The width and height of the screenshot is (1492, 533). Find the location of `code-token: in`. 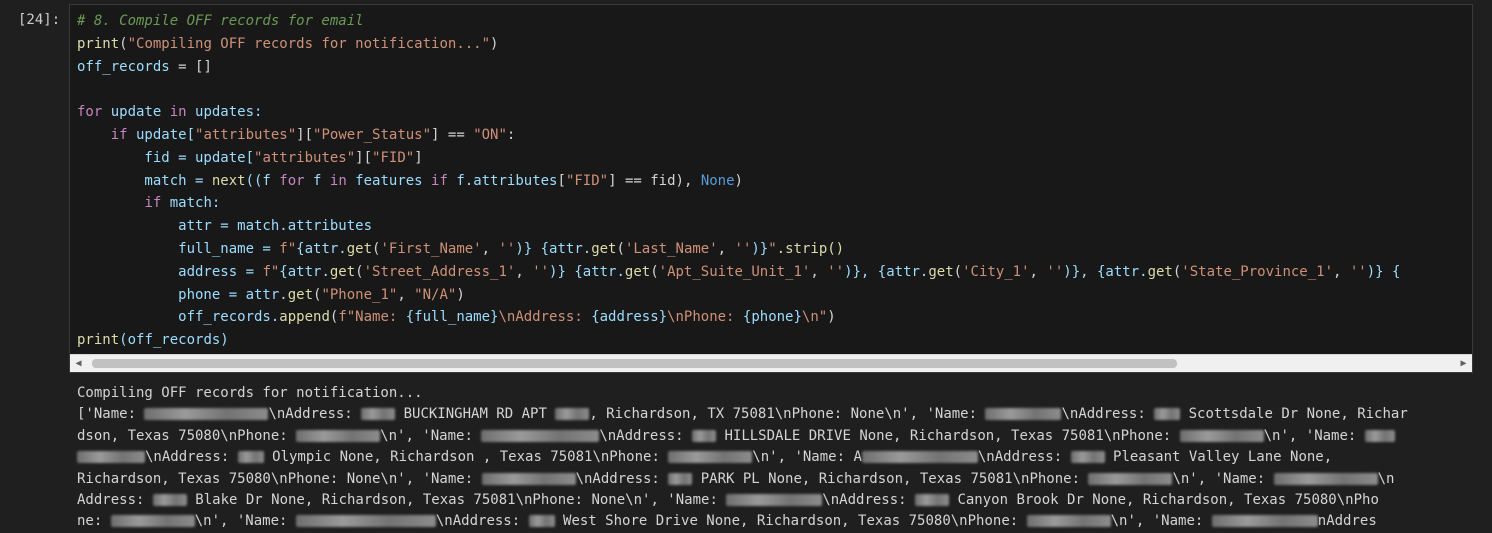

code-token: in is located at coordinates (178, 112).